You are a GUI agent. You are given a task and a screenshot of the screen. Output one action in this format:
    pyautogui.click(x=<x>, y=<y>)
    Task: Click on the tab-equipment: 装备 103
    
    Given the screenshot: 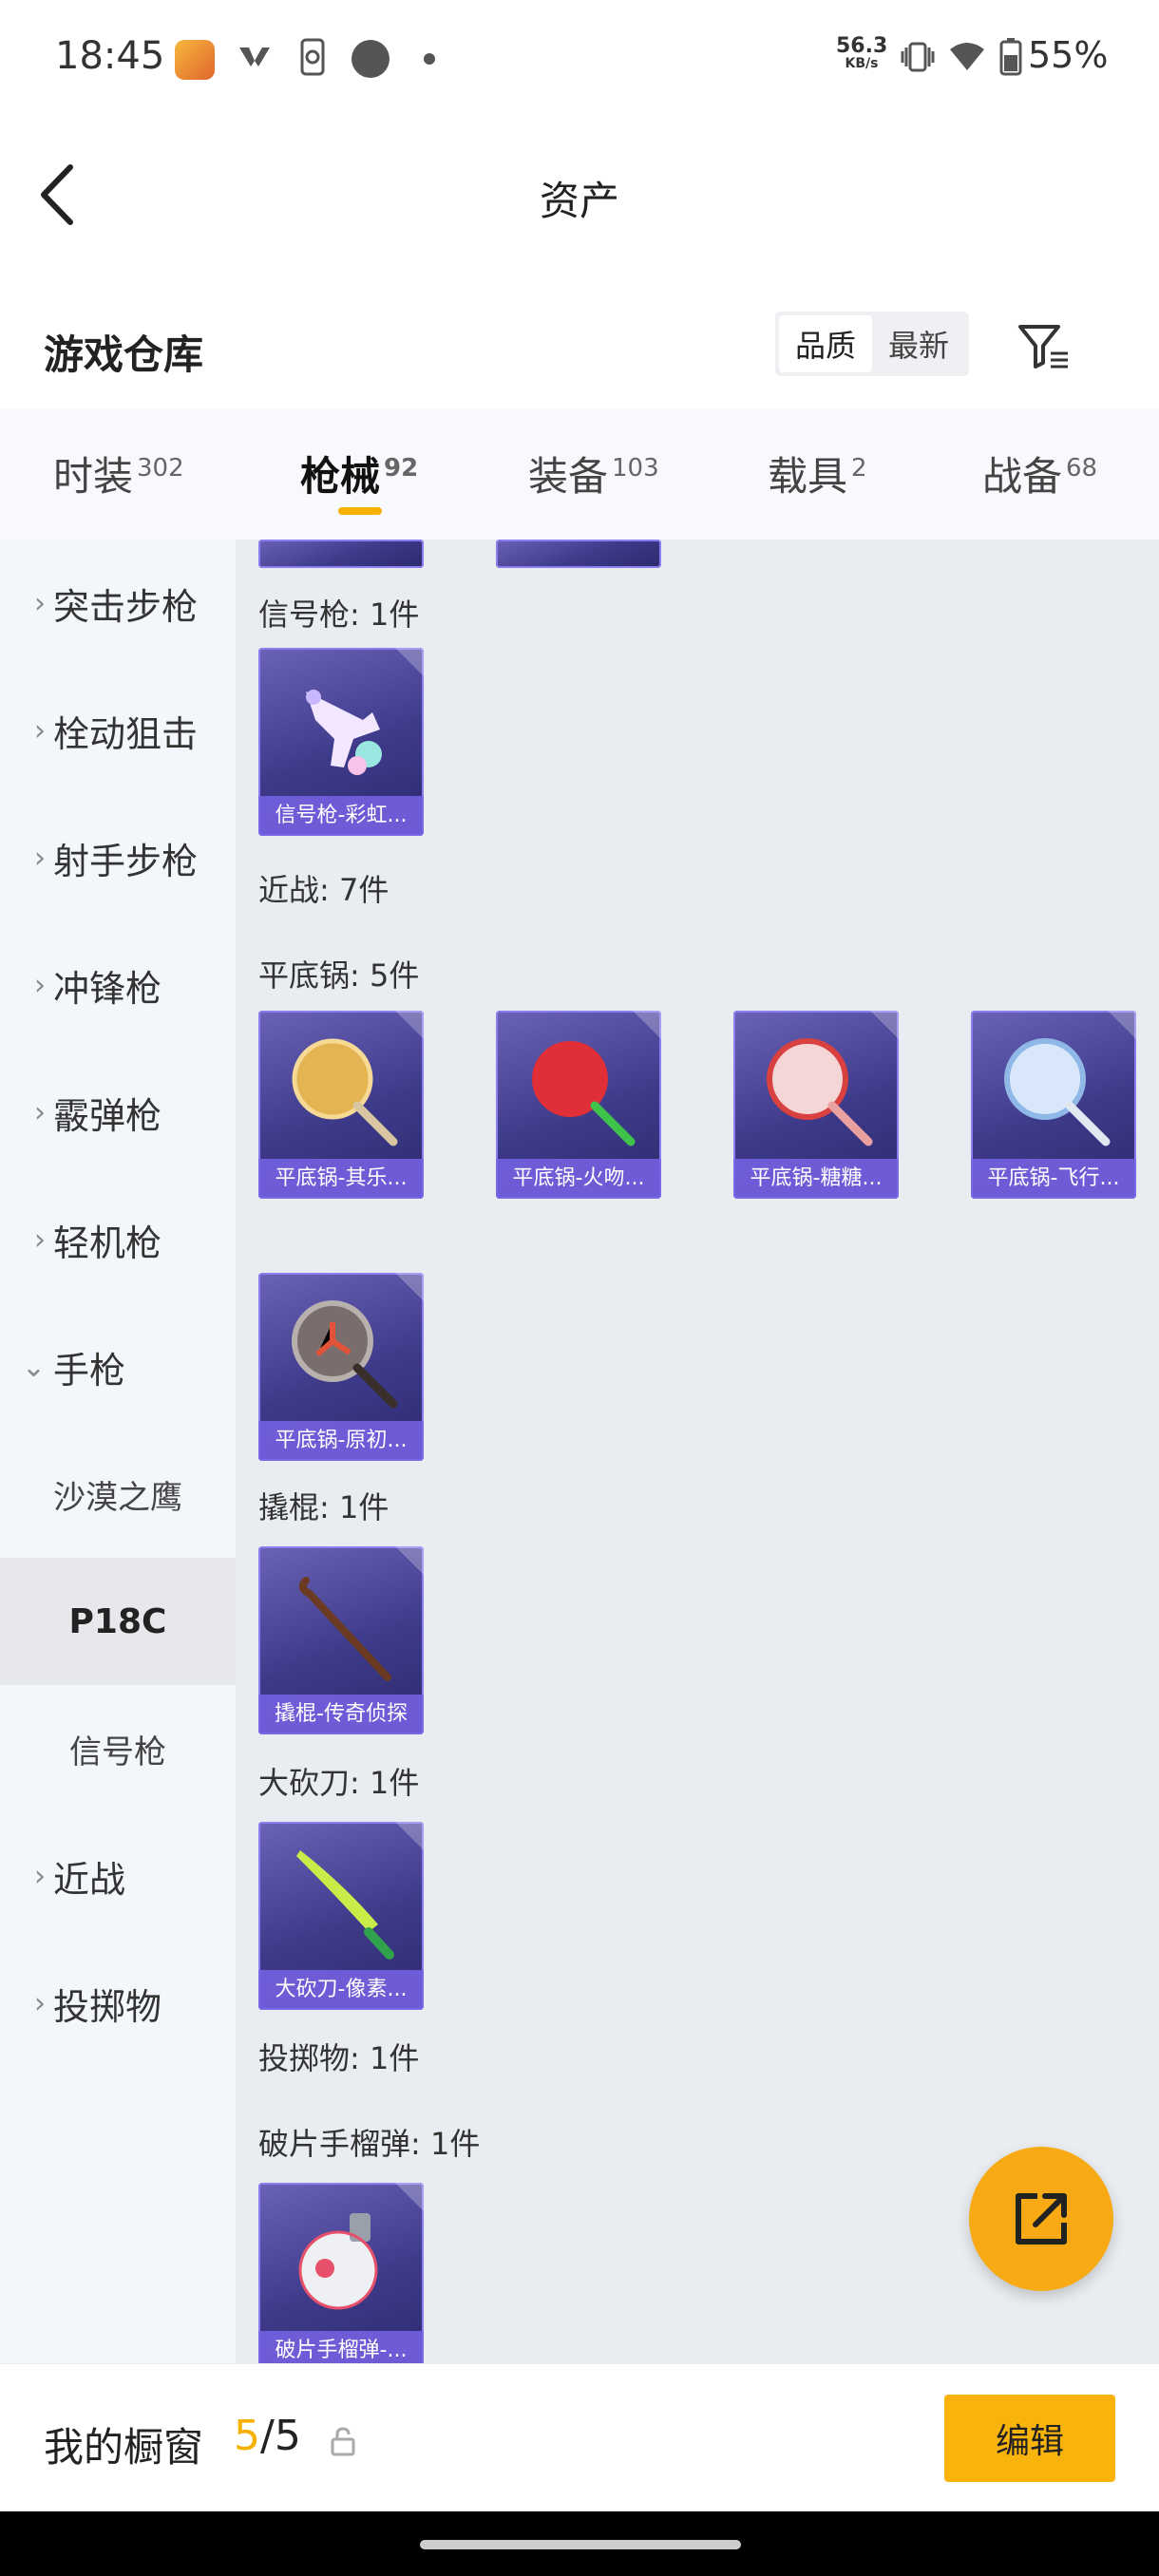 What is the action you would take?
    pyautogui.click(x=593, y=473)
    